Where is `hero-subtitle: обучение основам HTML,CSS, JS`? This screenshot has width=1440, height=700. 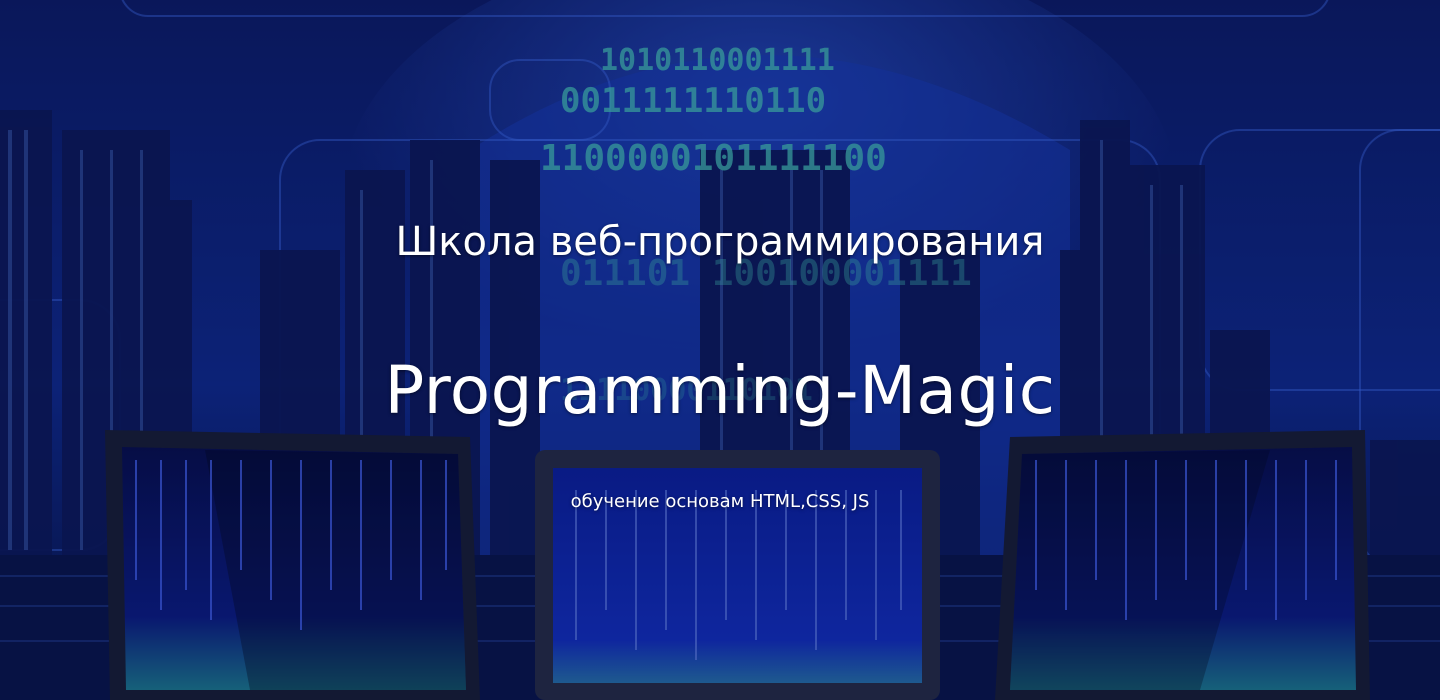 hero-subtitle: обучение основам HTML,CSS, JS is located at coordinates (720, 501).